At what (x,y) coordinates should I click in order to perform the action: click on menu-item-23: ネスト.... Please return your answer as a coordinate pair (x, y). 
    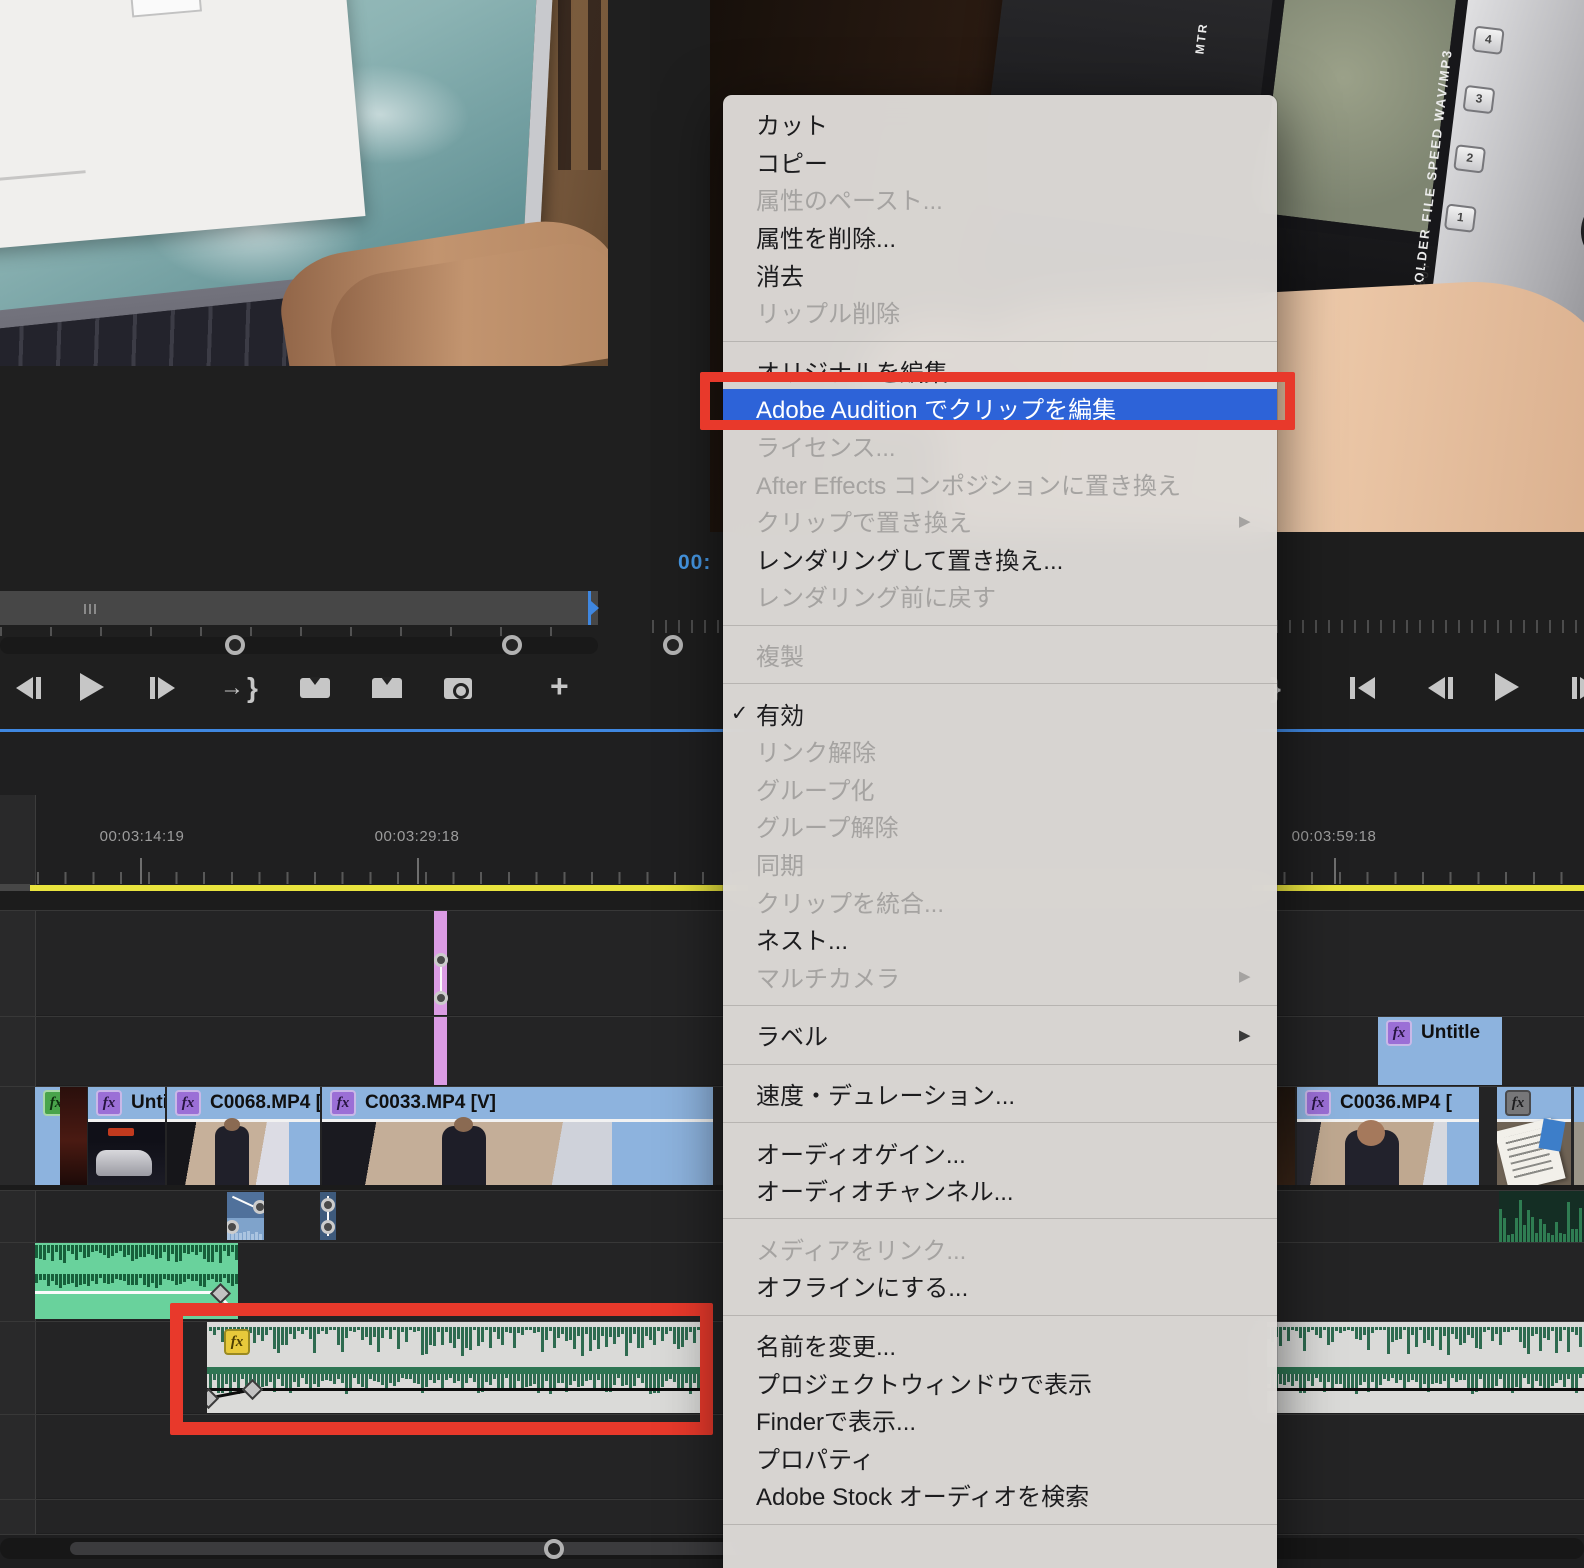
    Looking at the image, I should click on (1000, 939).